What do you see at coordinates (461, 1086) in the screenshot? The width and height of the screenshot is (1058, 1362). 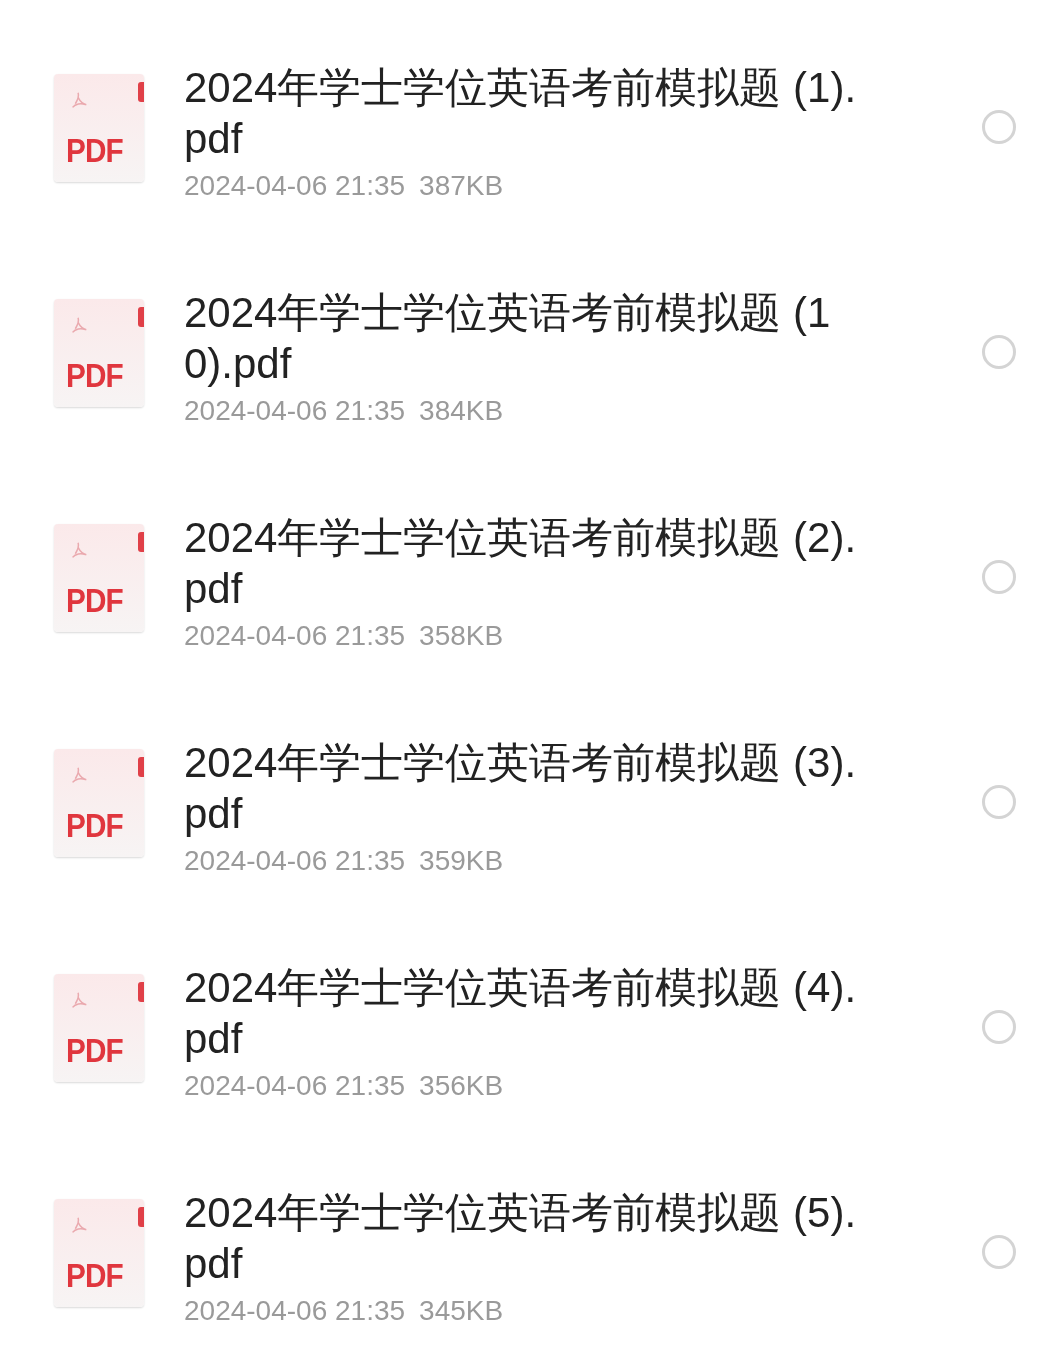 I see `file-size: 356KB` at bounding box center [461, 1086].